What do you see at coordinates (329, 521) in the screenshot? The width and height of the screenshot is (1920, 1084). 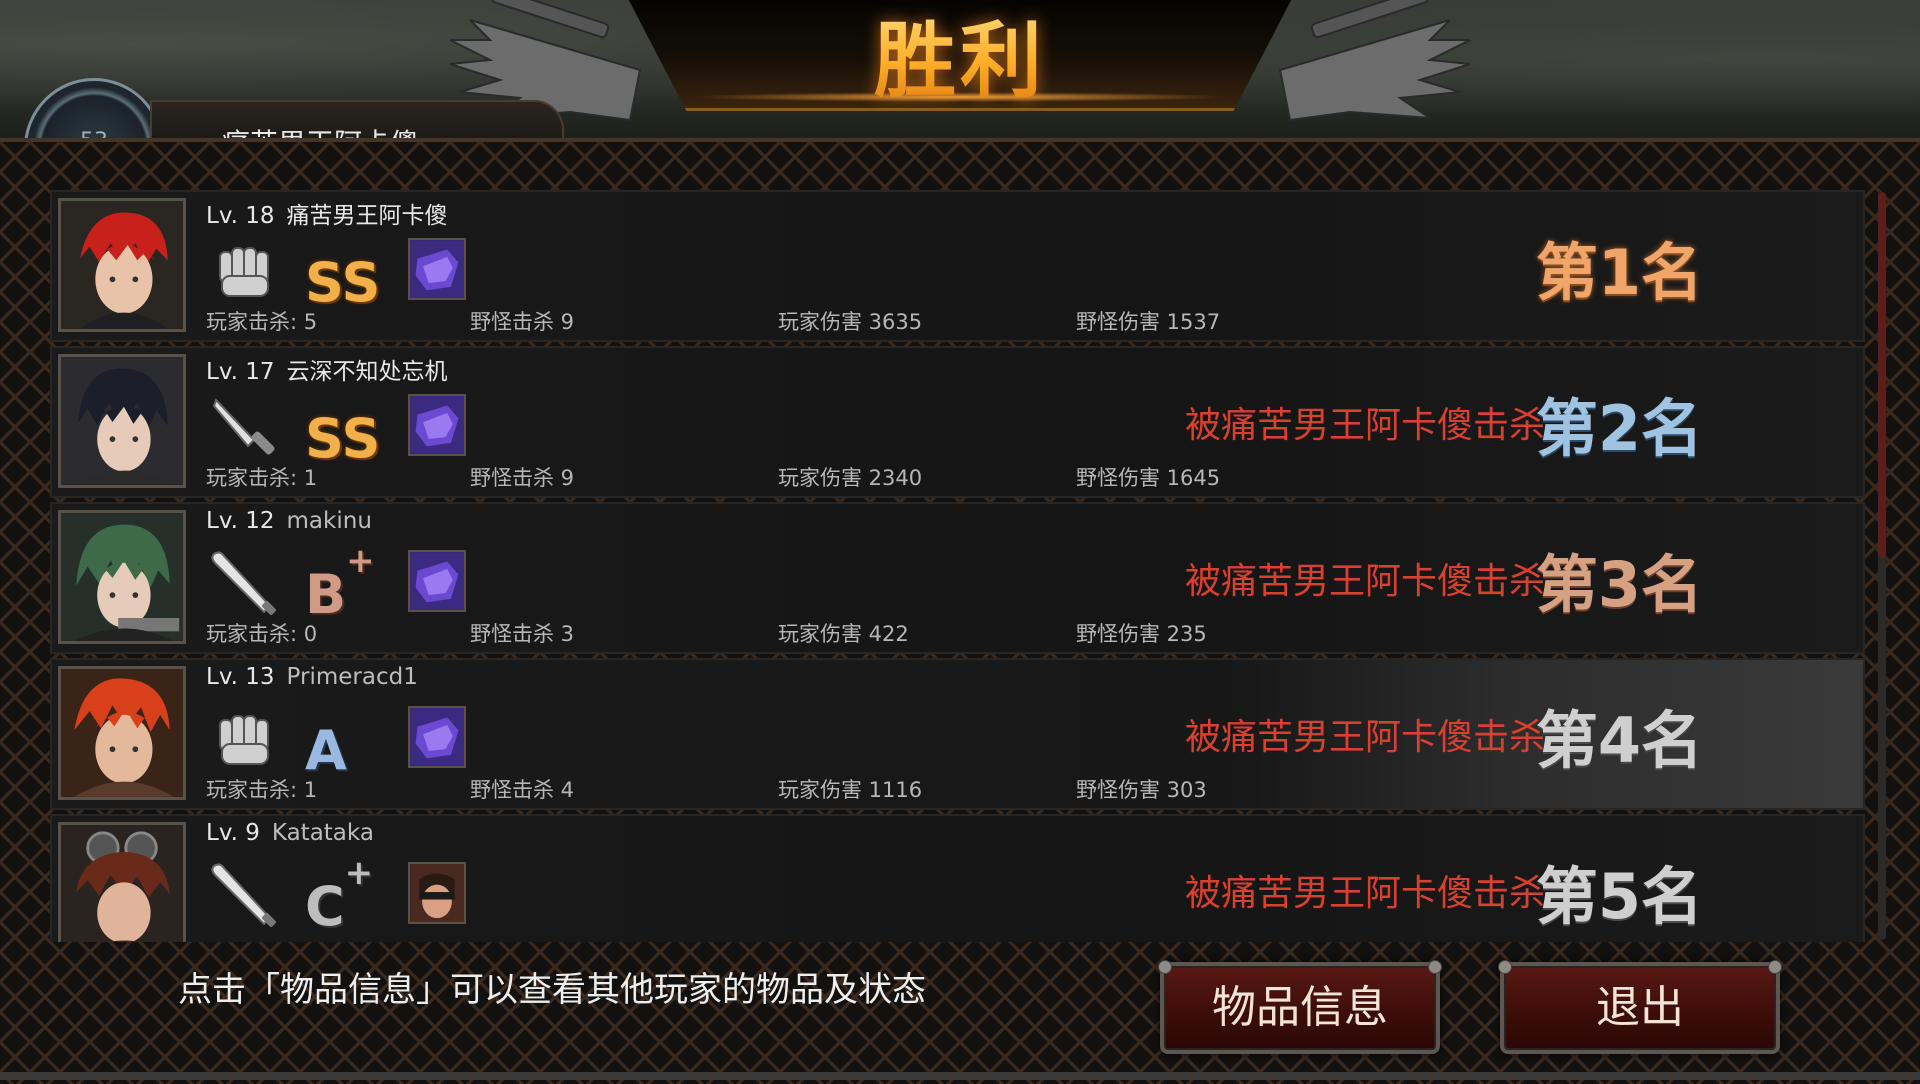 I see `player-name: makinu` at bounding box center [329, 521].